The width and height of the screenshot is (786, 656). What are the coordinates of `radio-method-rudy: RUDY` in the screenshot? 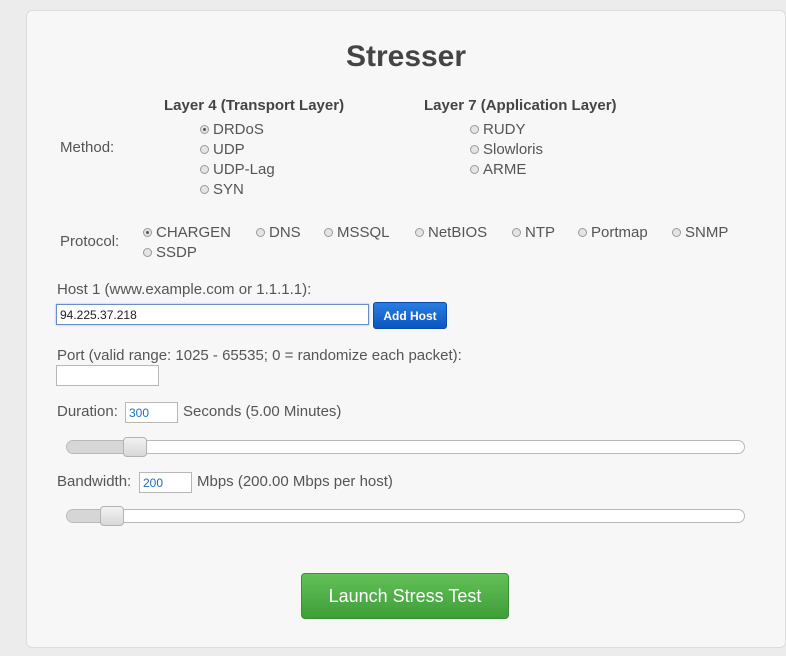 It's located at (498, 129).